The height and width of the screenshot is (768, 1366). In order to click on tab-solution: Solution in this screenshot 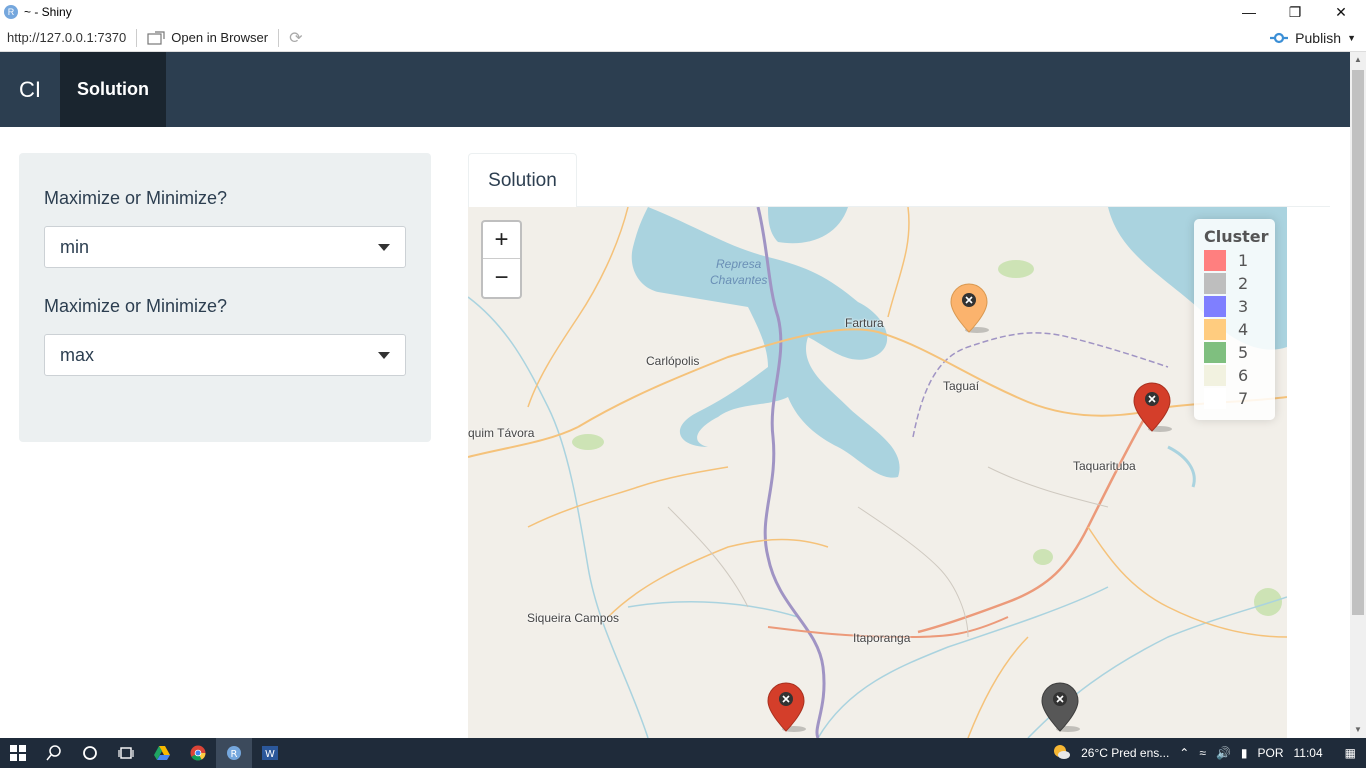, I will do `click(522, 180)`.